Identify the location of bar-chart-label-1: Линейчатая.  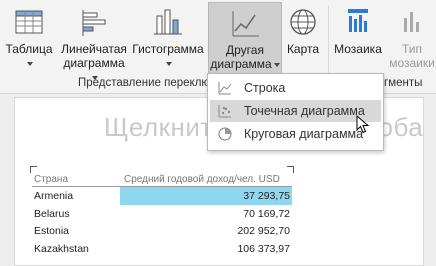
(94, 49).